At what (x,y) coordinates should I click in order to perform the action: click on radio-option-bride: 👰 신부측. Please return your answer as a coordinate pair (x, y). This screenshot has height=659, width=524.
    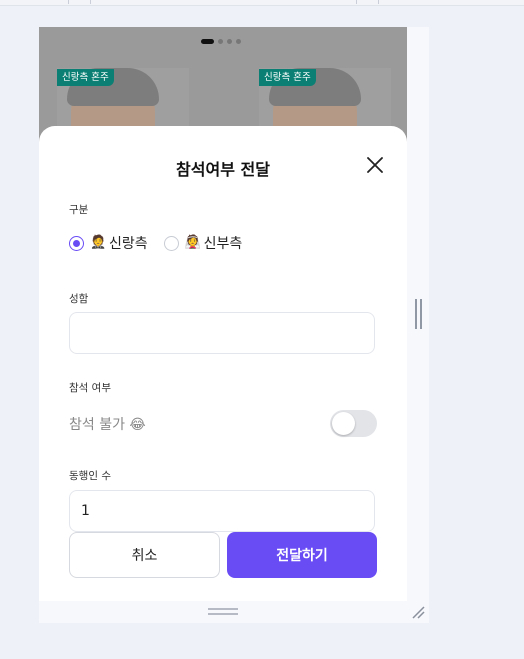
    Looking at the image, I should click on (203, 243).